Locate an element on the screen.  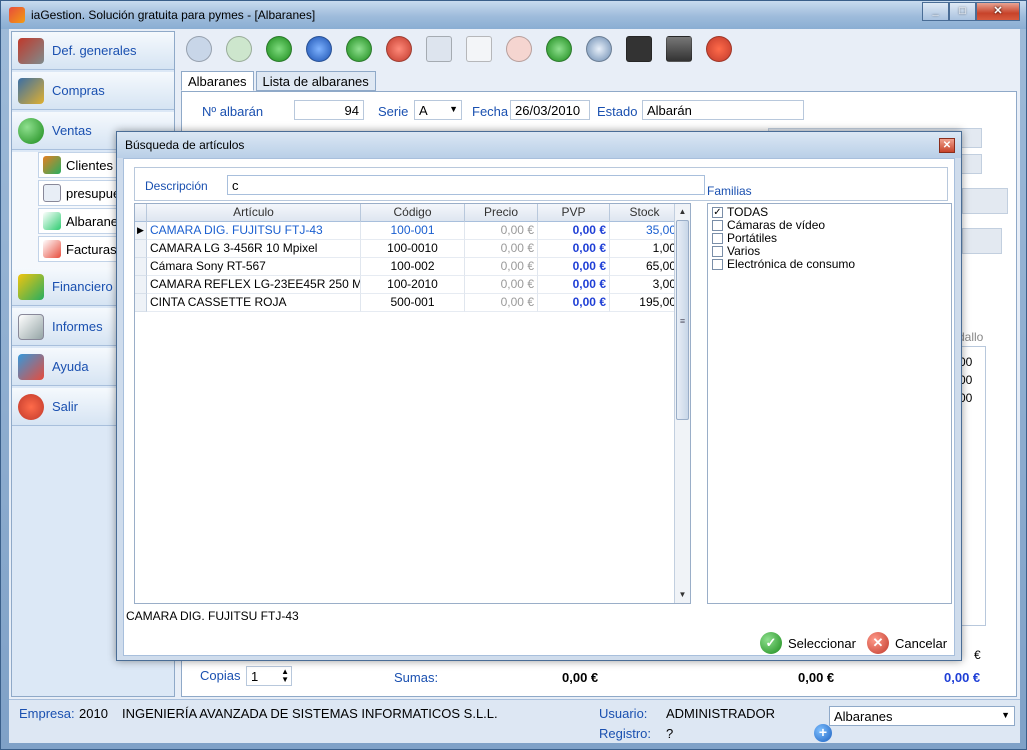
chevron-down-icon: ▼ is located at coordinates (1005, 715).